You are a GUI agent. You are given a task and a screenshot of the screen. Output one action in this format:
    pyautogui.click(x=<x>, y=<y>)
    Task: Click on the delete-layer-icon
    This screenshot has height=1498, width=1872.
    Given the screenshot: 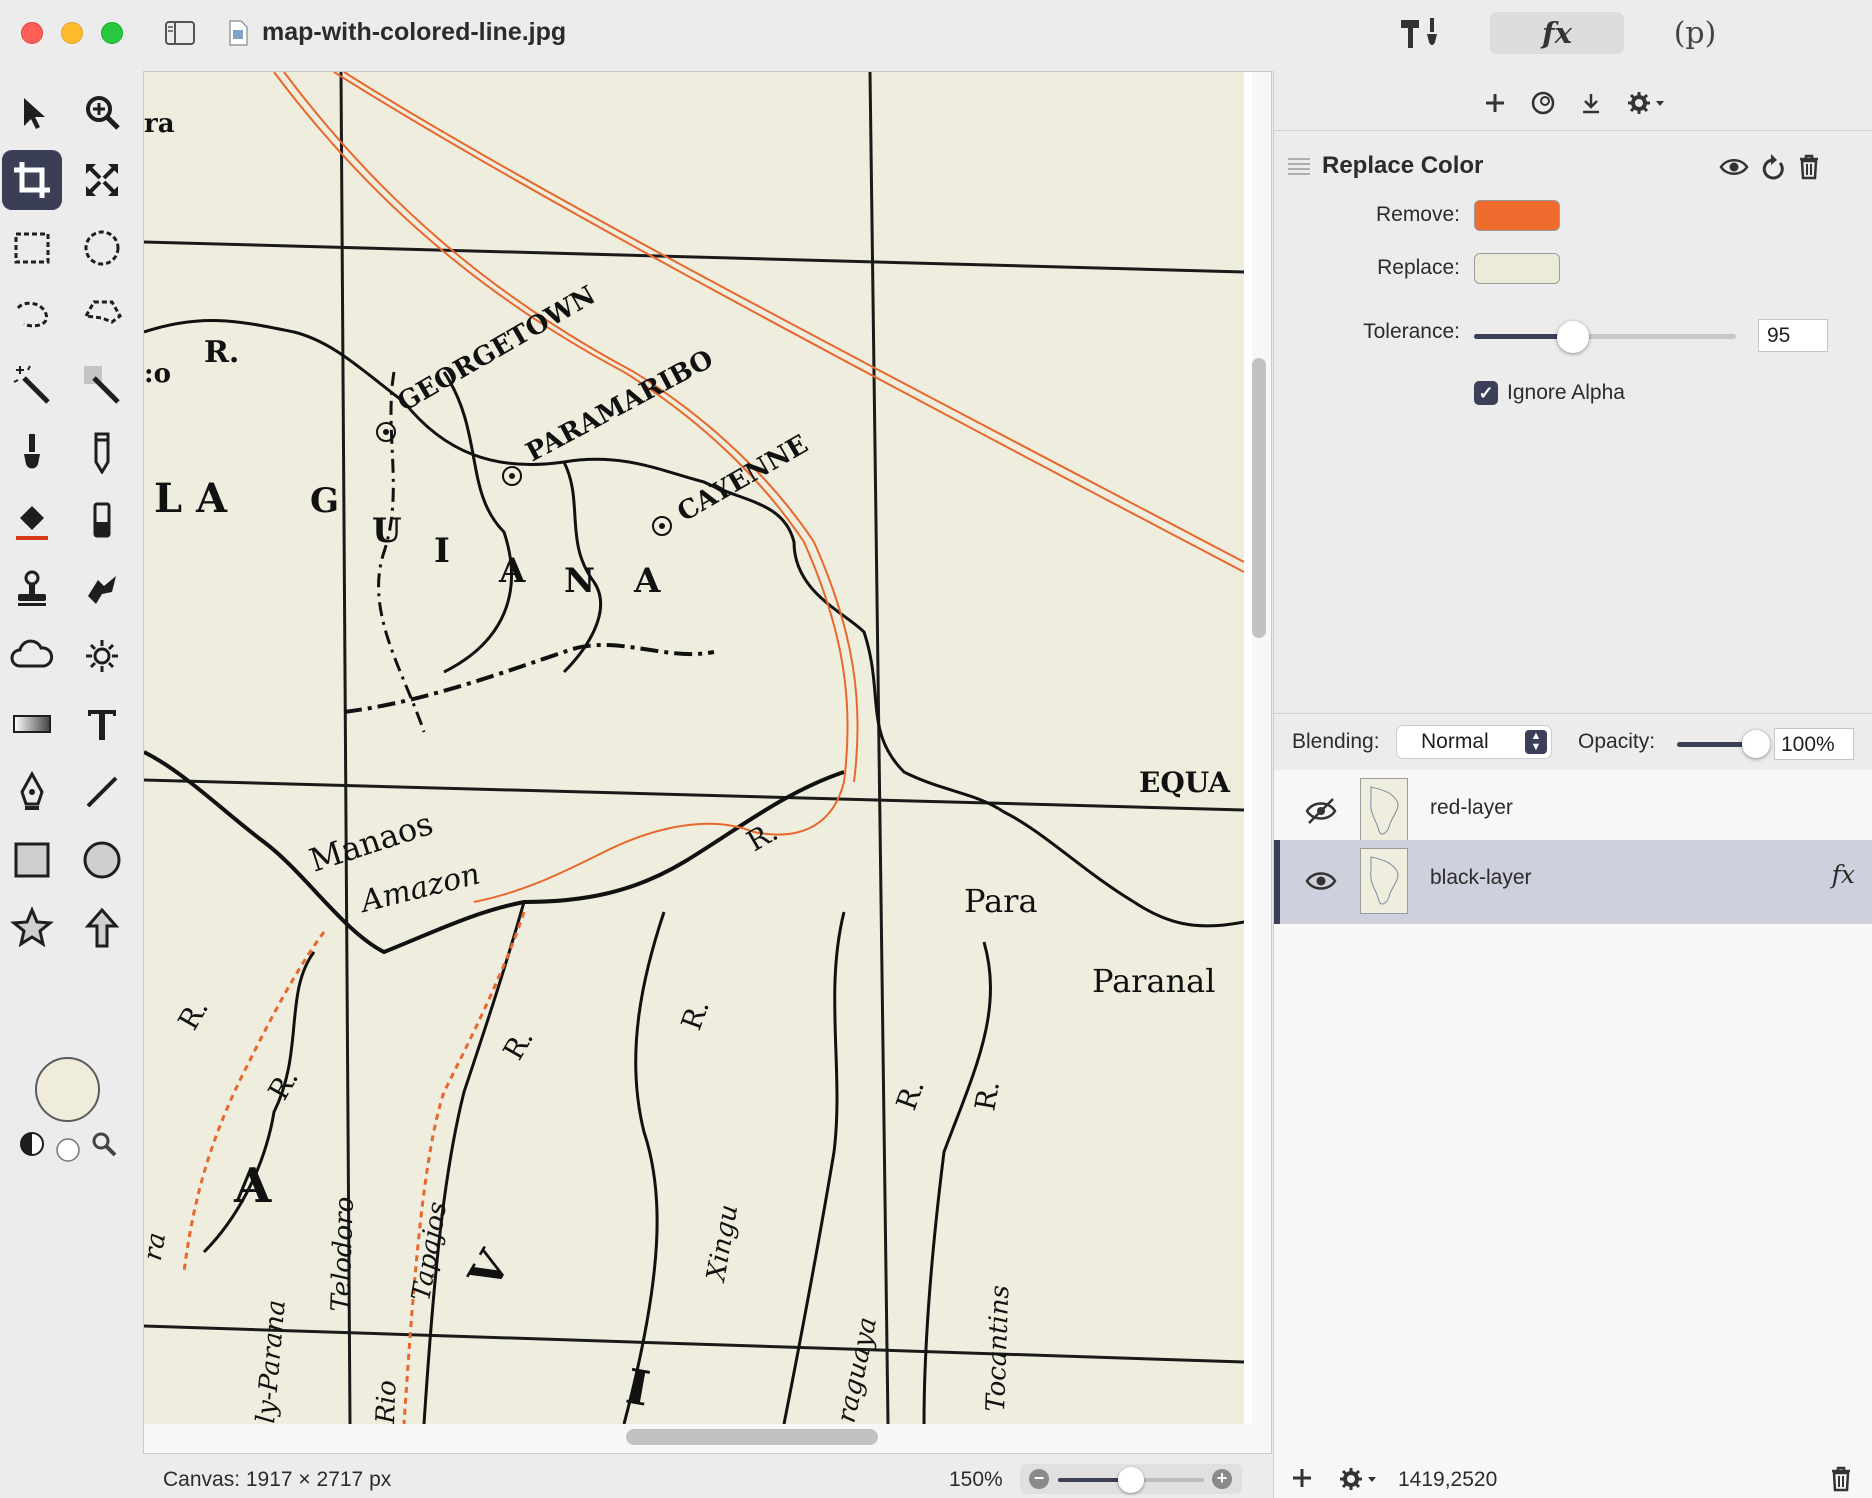 What is the action you would take?
    pyautogui.click(x=1841, y=1481)
    